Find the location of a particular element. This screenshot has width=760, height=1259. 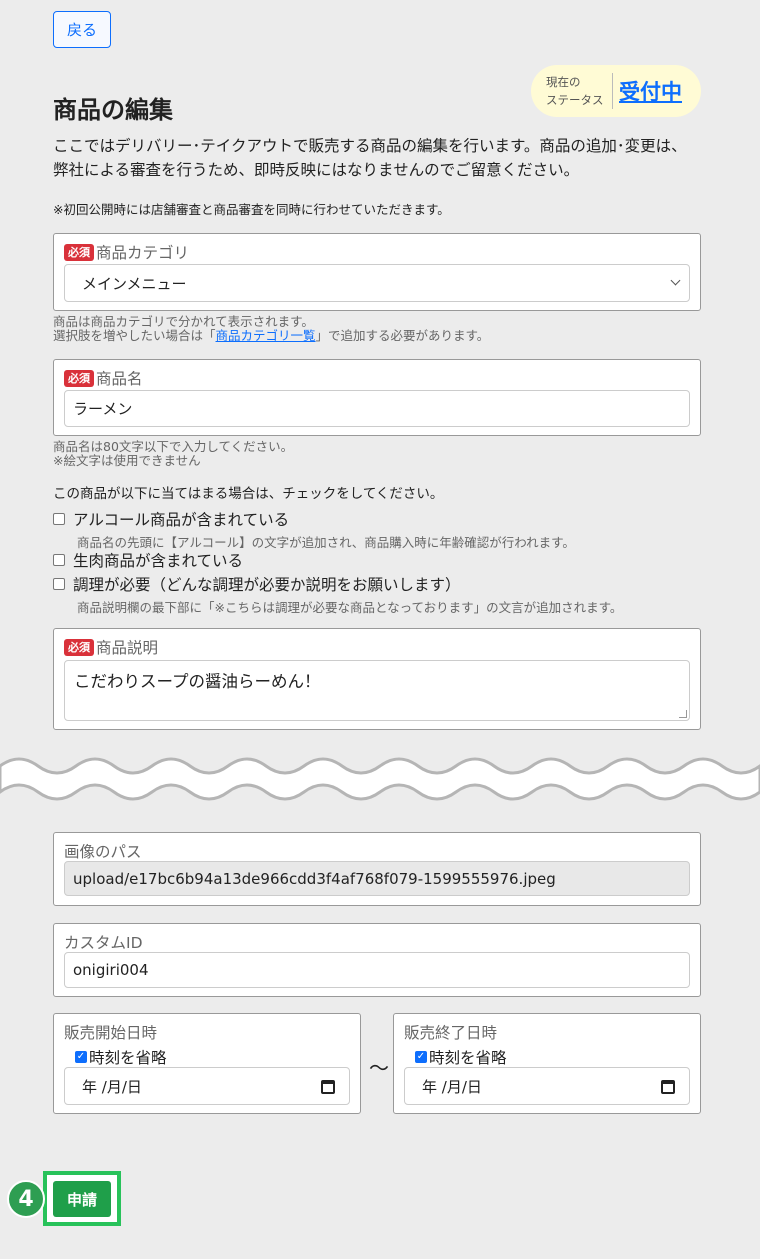

sale-start-label: 販売開始日時 is located at coordinates (111, 1033).